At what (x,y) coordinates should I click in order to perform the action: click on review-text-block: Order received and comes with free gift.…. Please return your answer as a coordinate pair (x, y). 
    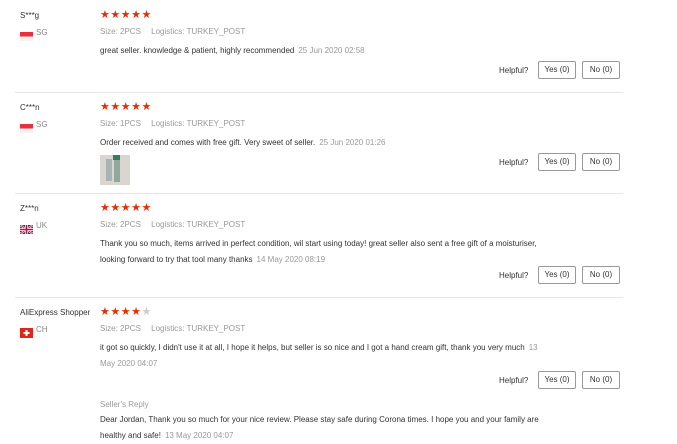
    Looking at the image, I should click on (327, 143).